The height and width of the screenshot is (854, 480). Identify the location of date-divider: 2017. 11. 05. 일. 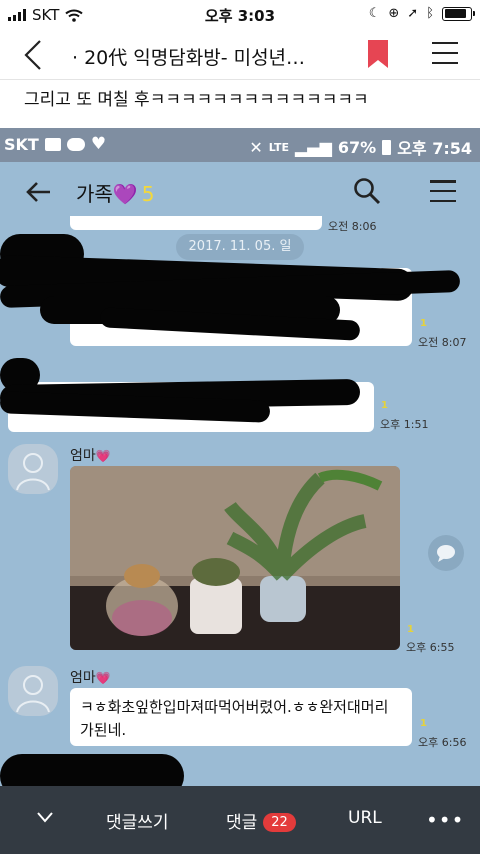
(240, 247).